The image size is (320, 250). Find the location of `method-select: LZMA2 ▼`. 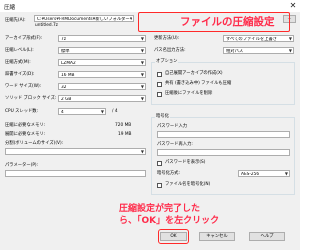

method-select: LZMA2 ▼ is located at coordinates (102, 62).